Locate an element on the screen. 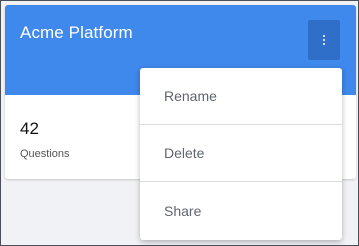  kebab-vertical-icon is located at coordinates (324, 40).